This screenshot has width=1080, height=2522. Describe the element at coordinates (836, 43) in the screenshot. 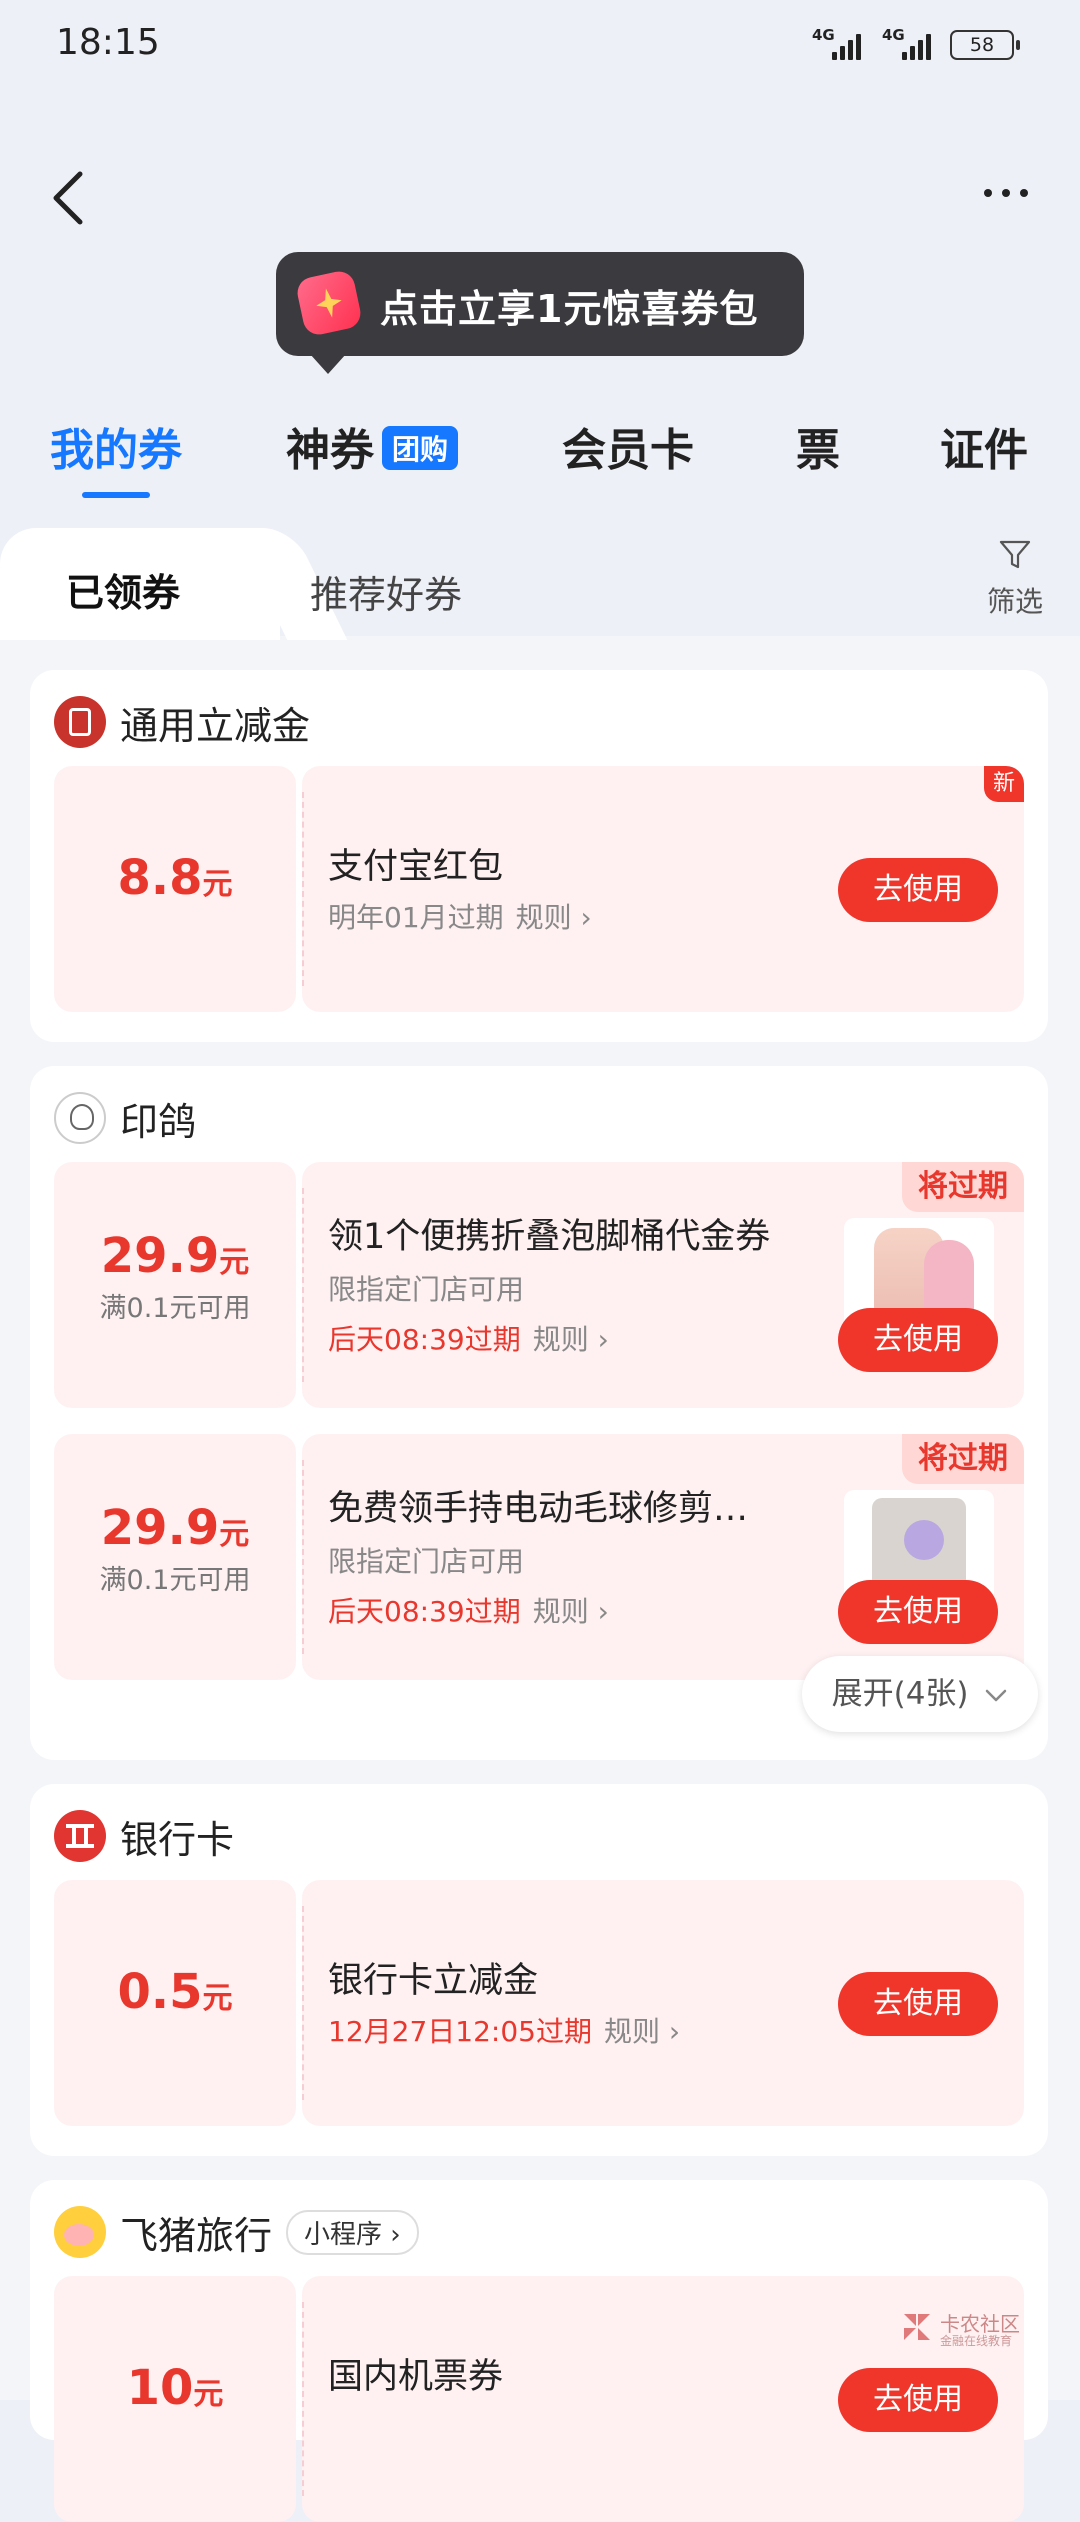

I see `signal-icon: 4G` at that location.